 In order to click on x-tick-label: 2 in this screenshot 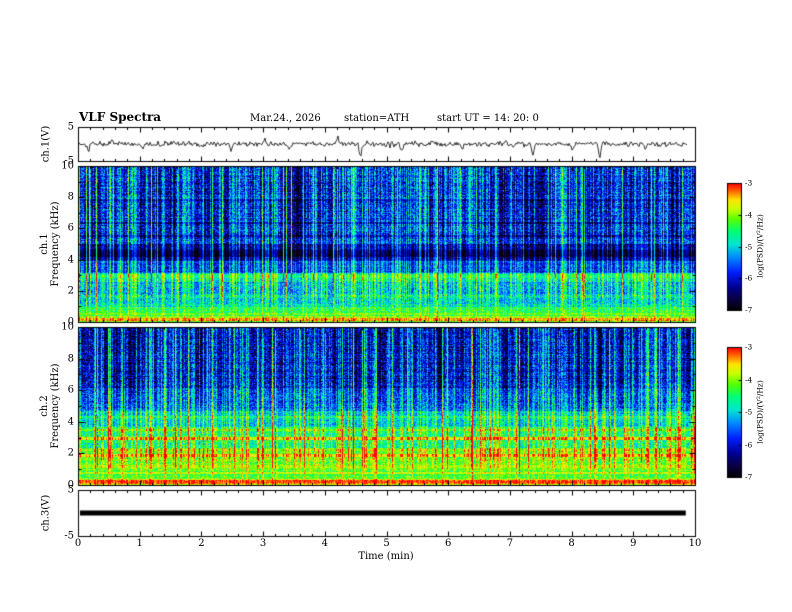, I will do `click(201, 543)`.